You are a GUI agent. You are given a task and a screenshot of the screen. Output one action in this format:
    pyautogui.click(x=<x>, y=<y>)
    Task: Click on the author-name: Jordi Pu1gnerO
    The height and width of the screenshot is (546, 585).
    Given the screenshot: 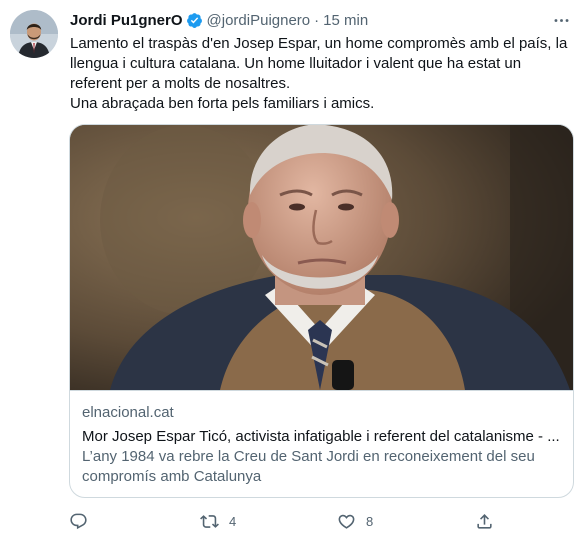 What is the action you would take?
    pyautogui.click(x=126, y=20)
    